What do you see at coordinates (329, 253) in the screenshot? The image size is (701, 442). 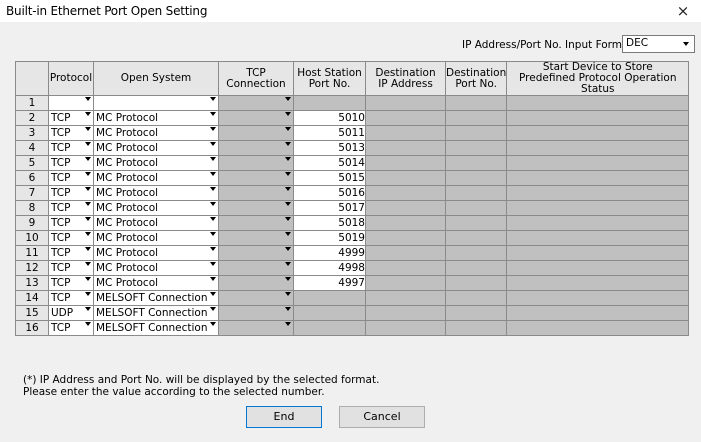 I see `host-port-cell: 4999` at bounding box center [329, 253].